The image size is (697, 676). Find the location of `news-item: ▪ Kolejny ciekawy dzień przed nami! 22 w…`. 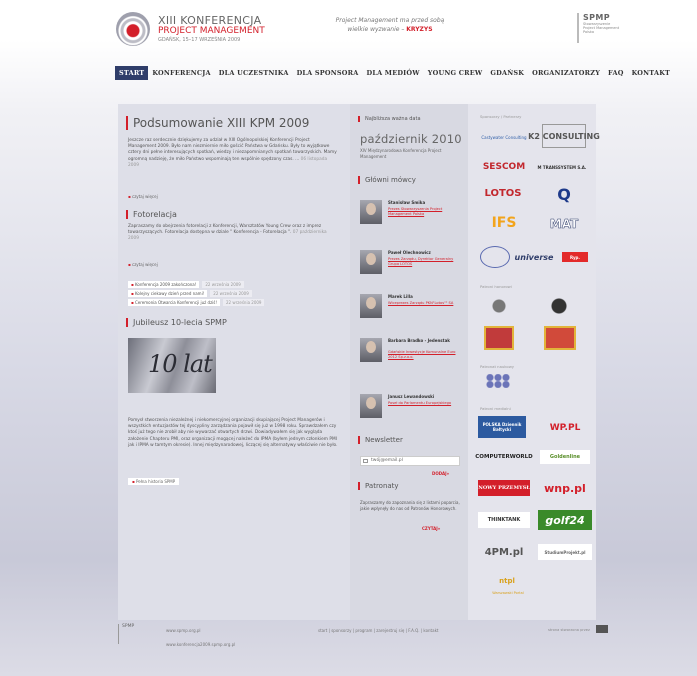

news-item: ▪ Kolejny ciekawy dzień przed nami! 22 w… is located at coordinates (235, 293).